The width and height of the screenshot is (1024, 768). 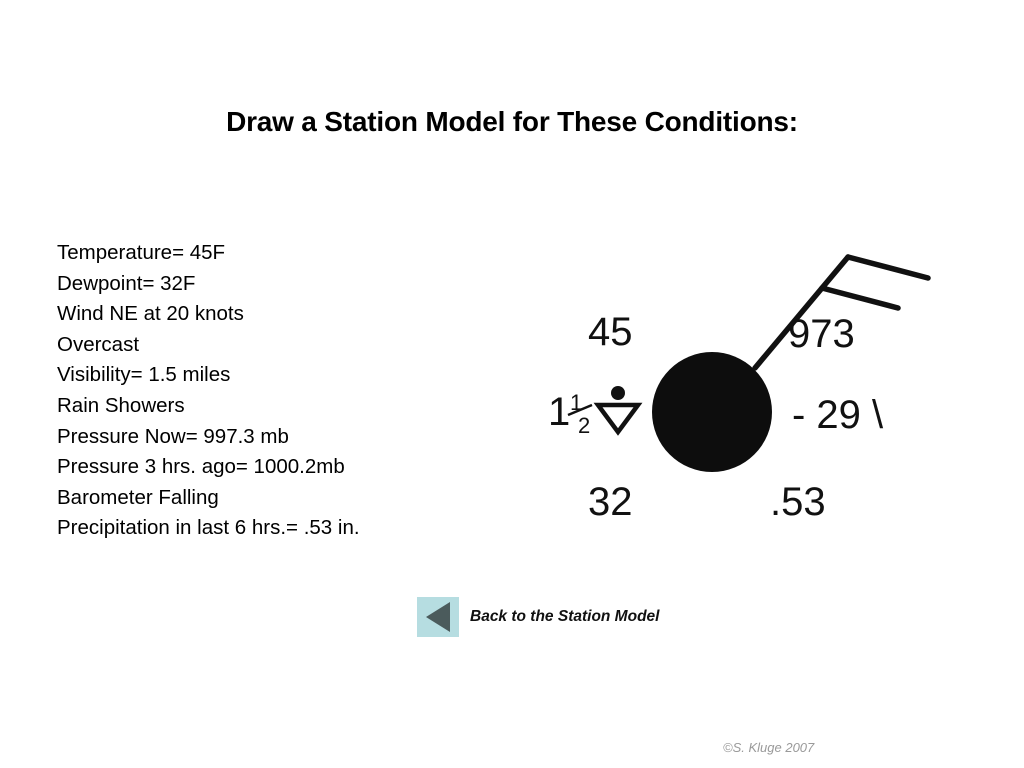 I want to click on condition-temperature: Temperature= 45F, so click(x=141, y=252).